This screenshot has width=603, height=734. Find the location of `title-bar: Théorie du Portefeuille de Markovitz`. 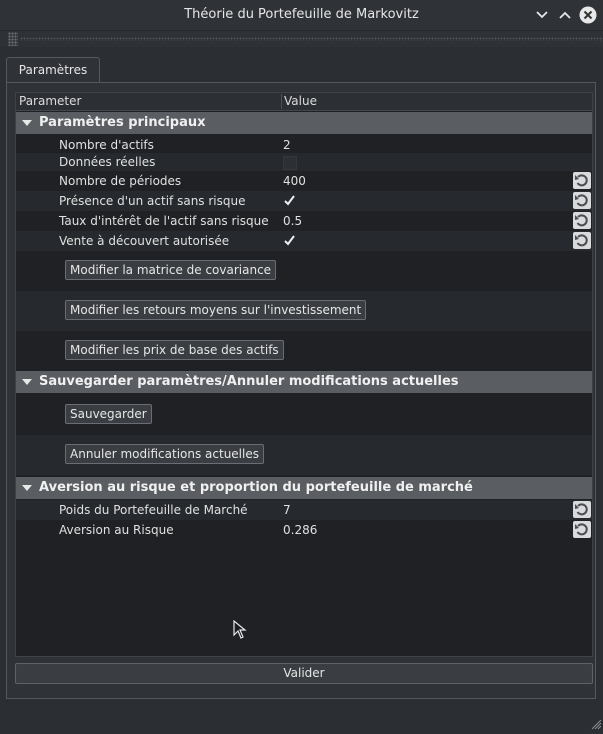

title-bar: Théorie du Portefeuille de Markovitz is located at coordinates (301, 15).